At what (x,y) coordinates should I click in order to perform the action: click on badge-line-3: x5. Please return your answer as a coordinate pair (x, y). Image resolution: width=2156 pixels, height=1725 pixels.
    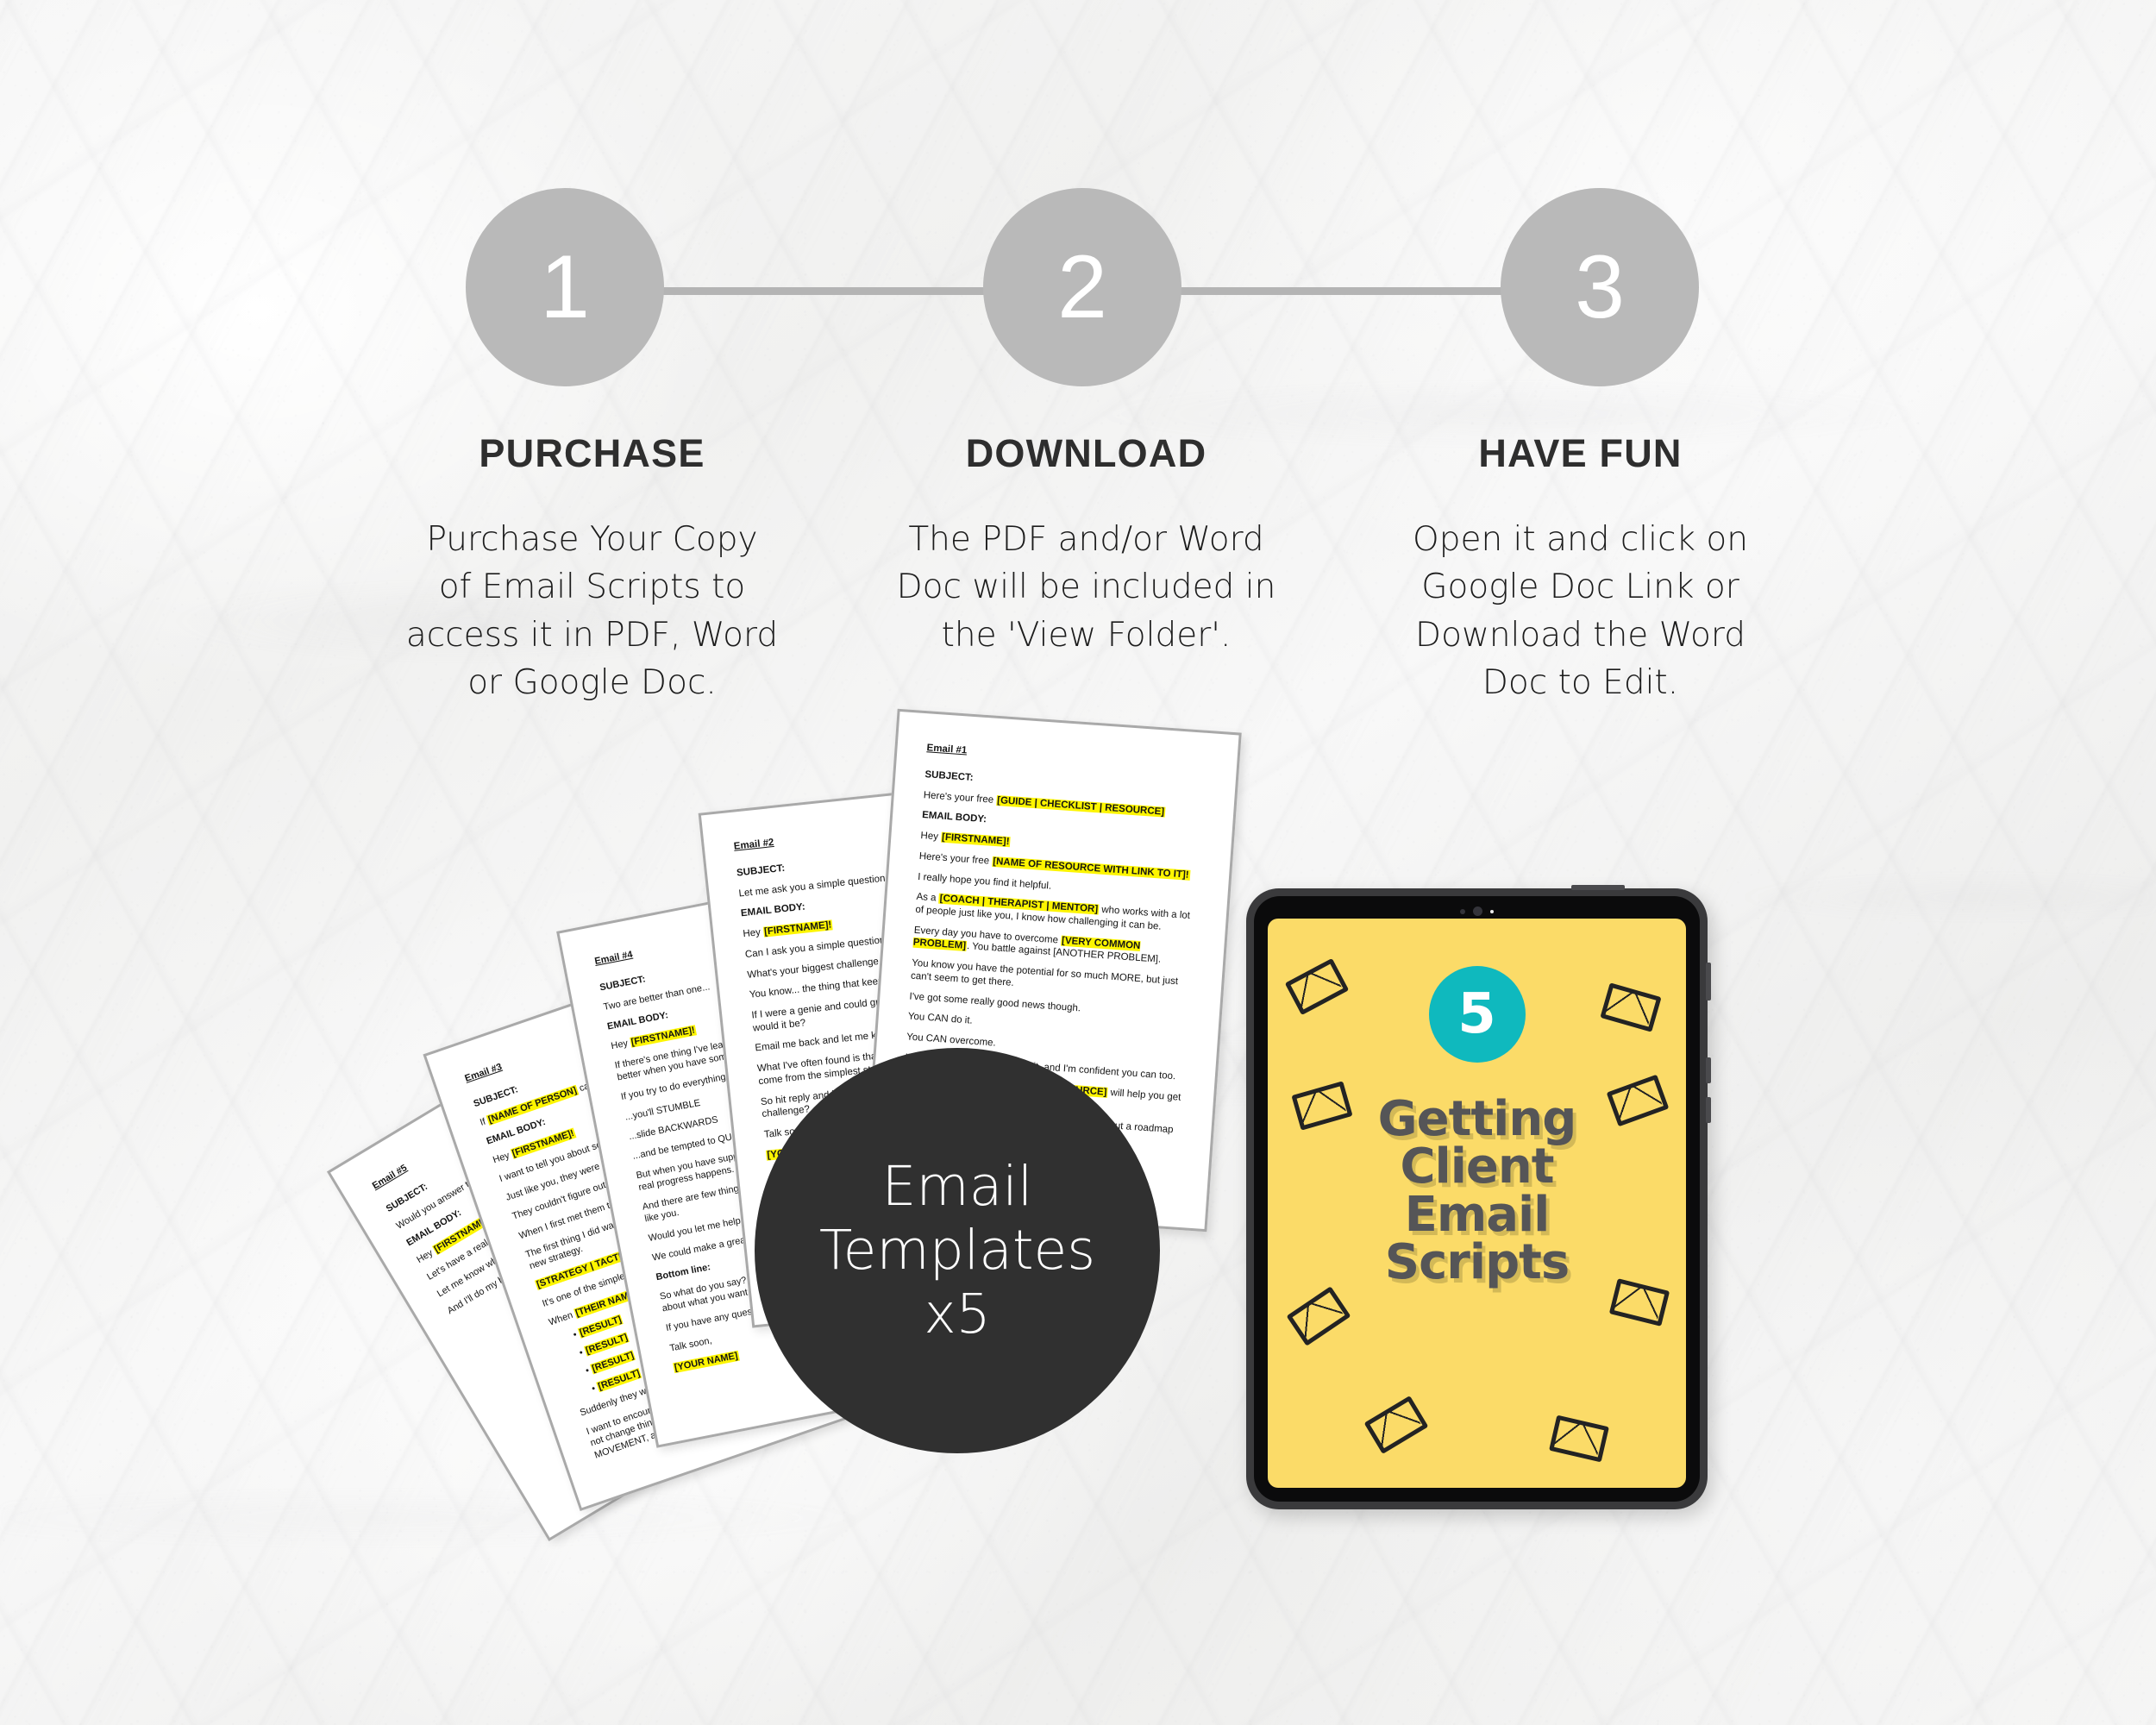
    Looking at the image, I should click on (957, 1314).